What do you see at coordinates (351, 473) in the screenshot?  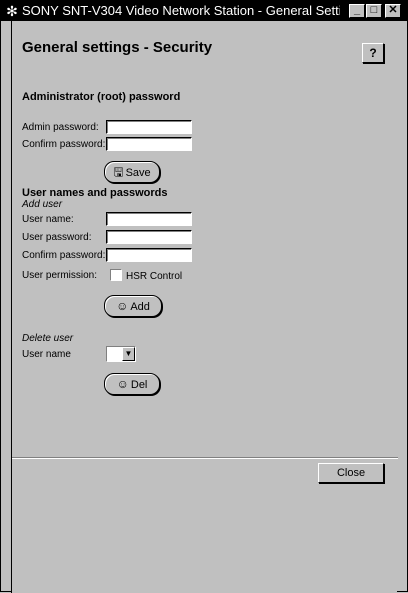 I see `close-button: Close` at bounding box center [351, 473].